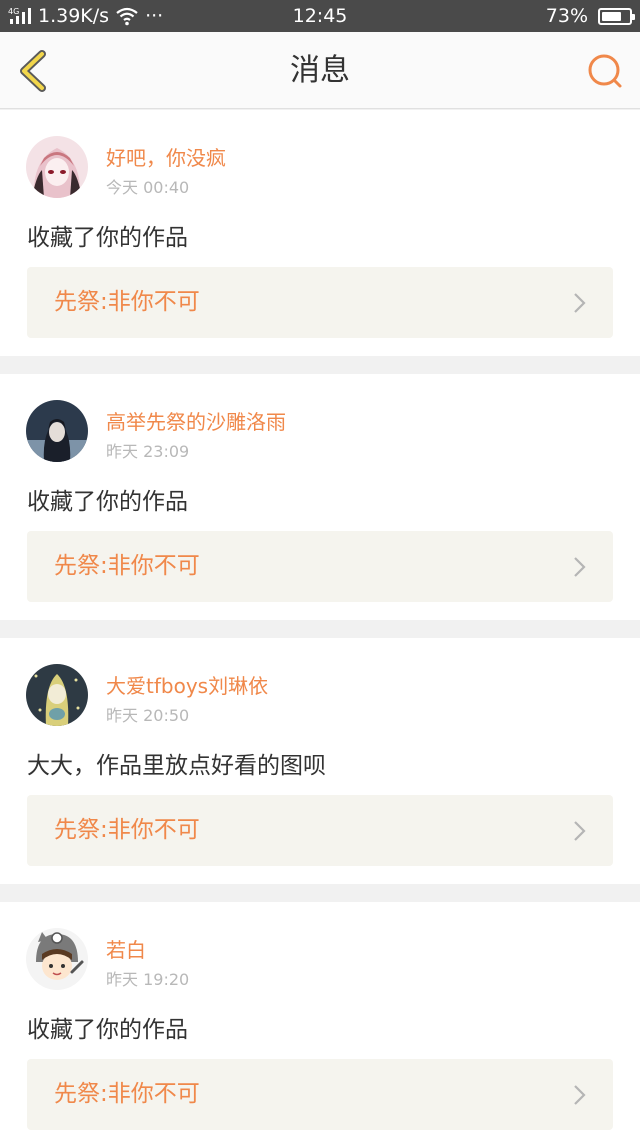 The height and width of the screenshot is (1138, 640). I want to click on page-title: 消息, so click(320, 70).